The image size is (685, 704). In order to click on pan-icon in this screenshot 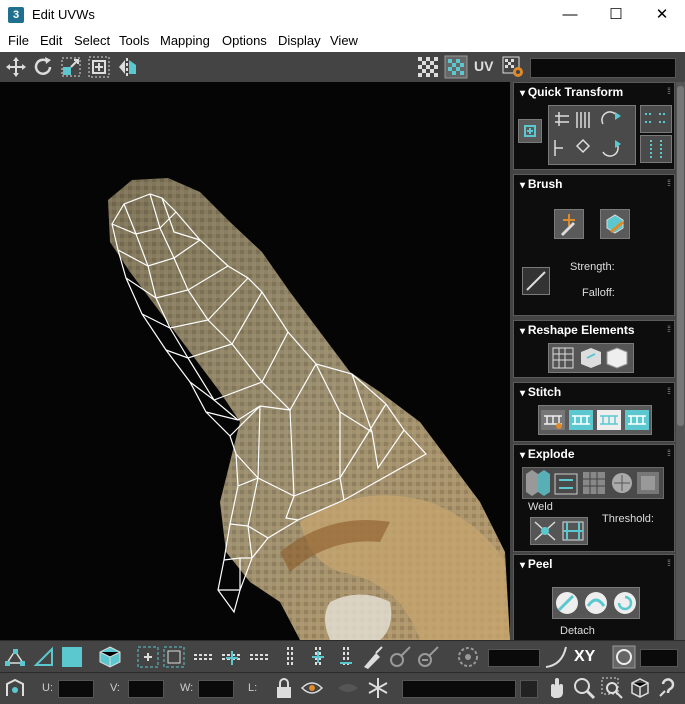, I will do `click(556, 688)`.